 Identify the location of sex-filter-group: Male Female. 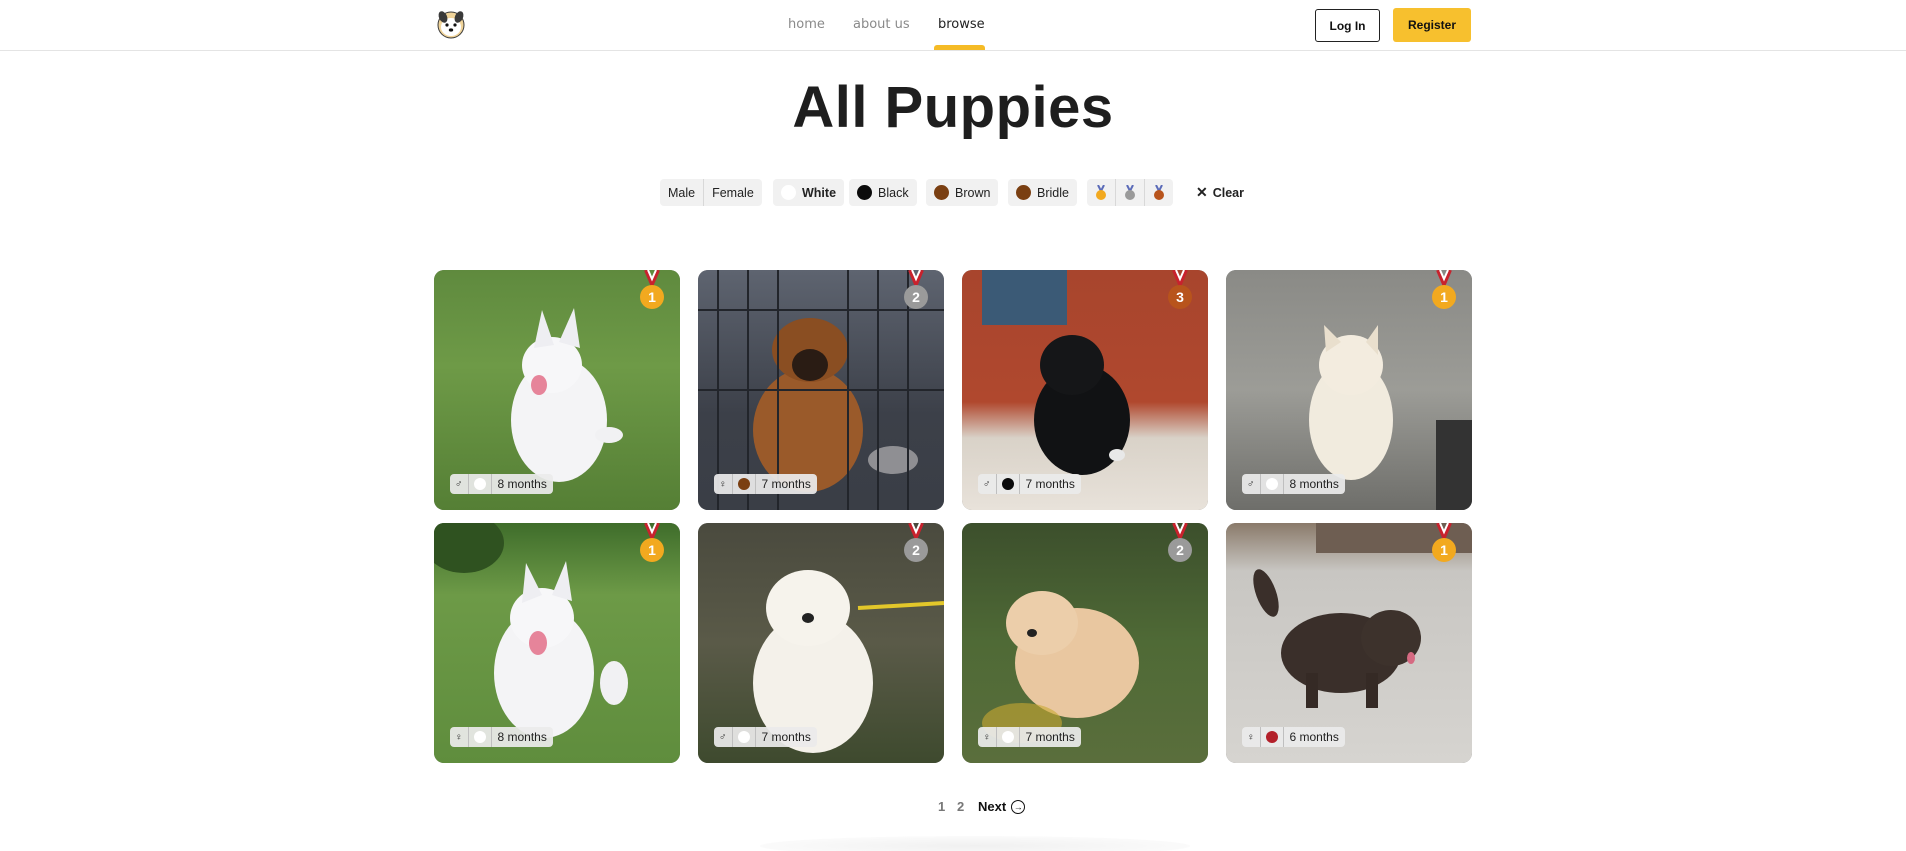
(711, 192).